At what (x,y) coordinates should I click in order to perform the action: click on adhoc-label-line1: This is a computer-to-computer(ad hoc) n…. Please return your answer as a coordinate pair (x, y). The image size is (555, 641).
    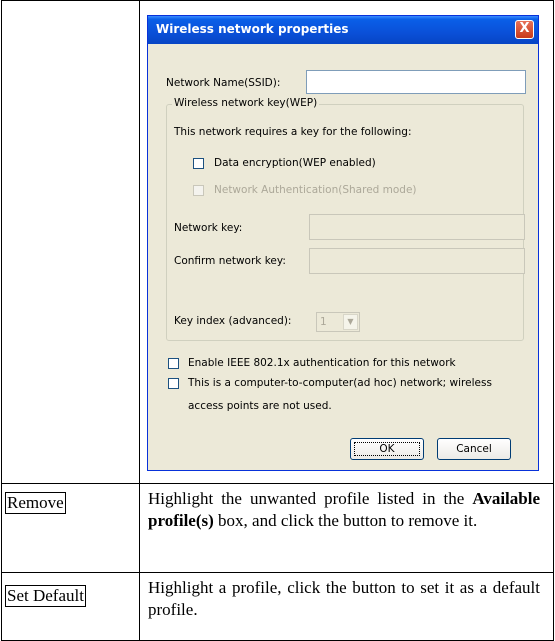
    Looking at the image, I should click on (340, 383).